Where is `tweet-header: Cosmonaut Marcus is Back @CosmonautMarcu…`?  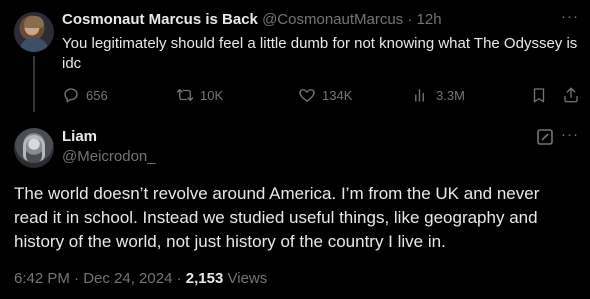 tweet-header: Cosmonaut Marcus is Back @CosmonautMarcu… is located at coordinates (252, 20).